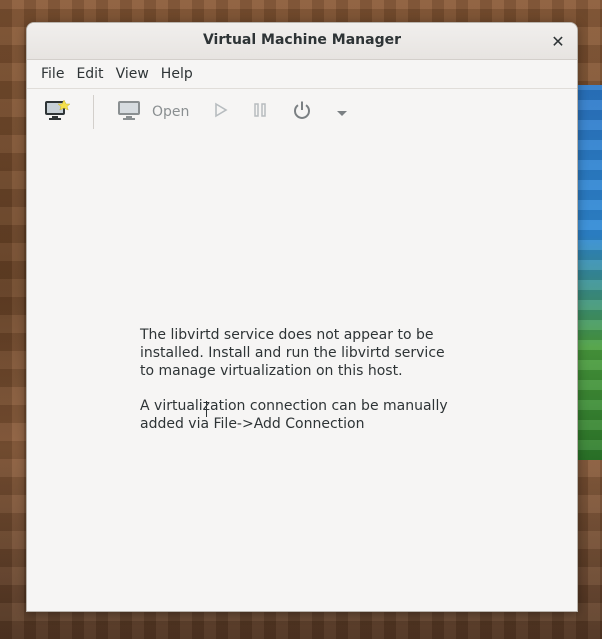  What do you see at coordinates (93, 112) in the screenshot?
I see `toolbar-separator` at bounding box center [93, 112].